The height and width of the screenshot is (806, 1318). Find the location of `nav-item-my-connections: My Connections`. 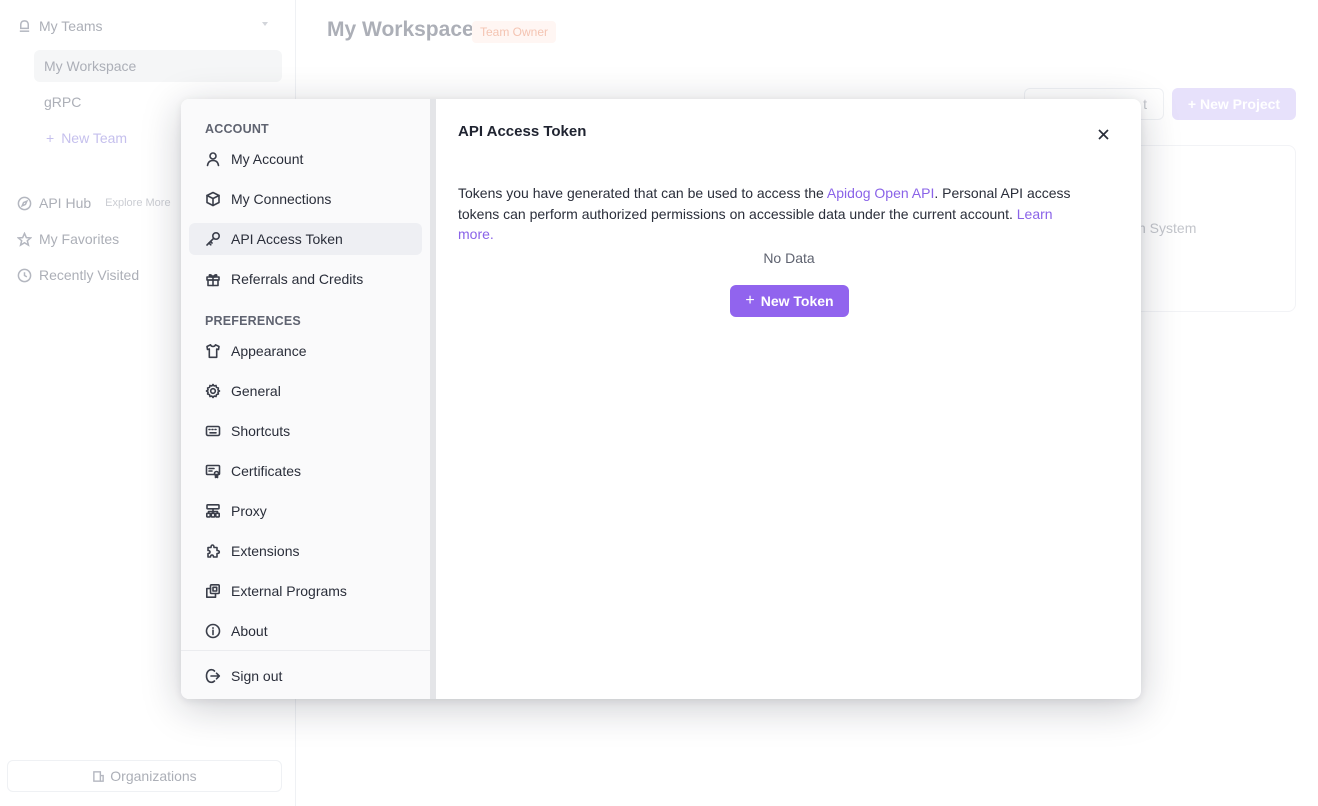

nav-item-my-connections: My Connections is located at coordinates (305, 199).